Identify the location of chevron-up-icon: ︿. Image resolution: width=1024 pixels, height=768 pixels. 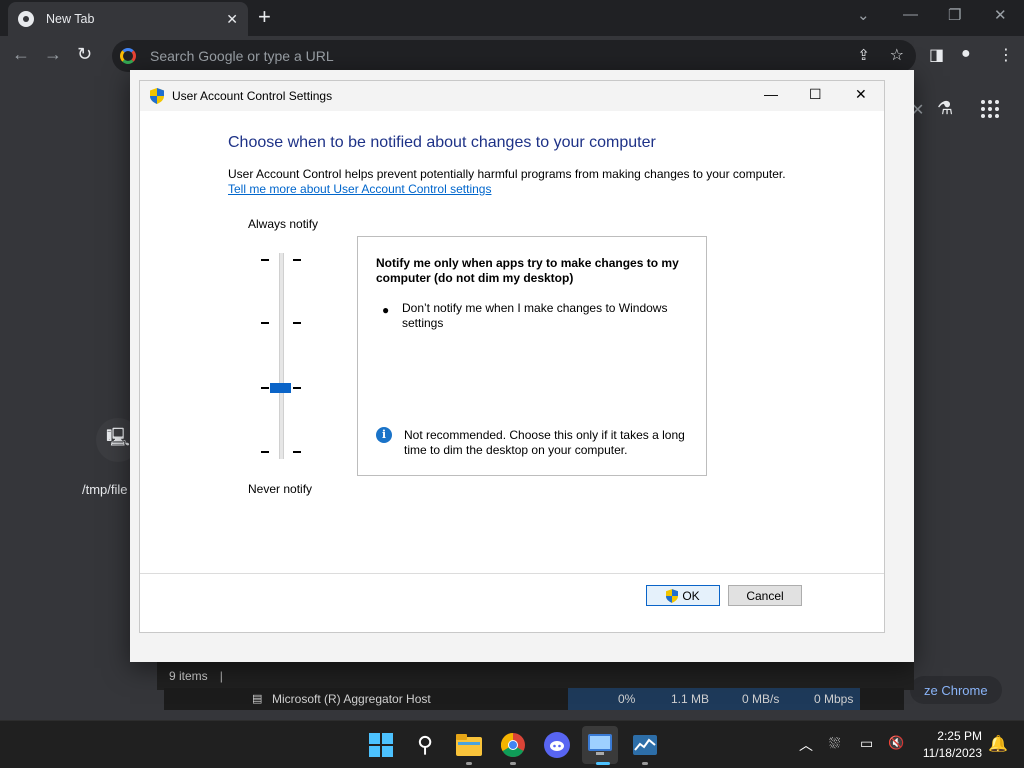
(806, 745).